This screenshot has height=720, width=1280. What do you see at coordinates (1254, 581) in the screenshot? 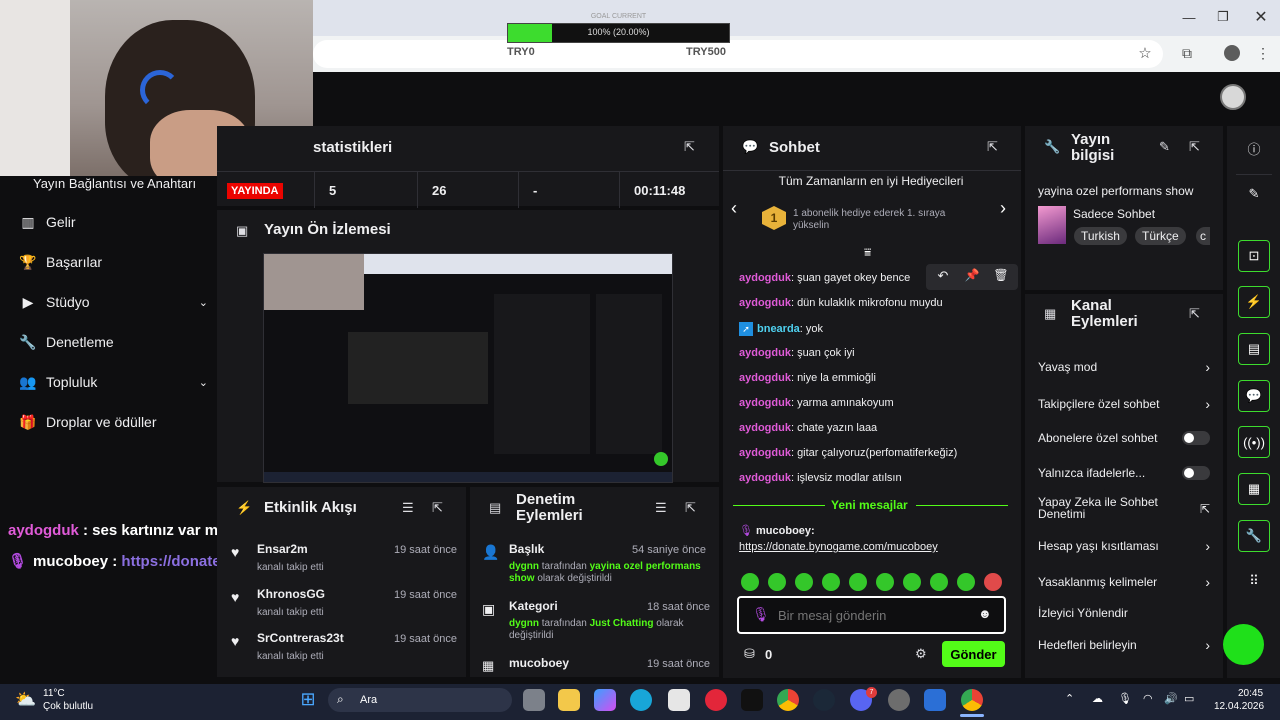
I see `apps-icon: ⠿` at bounding box center [1254, 581].